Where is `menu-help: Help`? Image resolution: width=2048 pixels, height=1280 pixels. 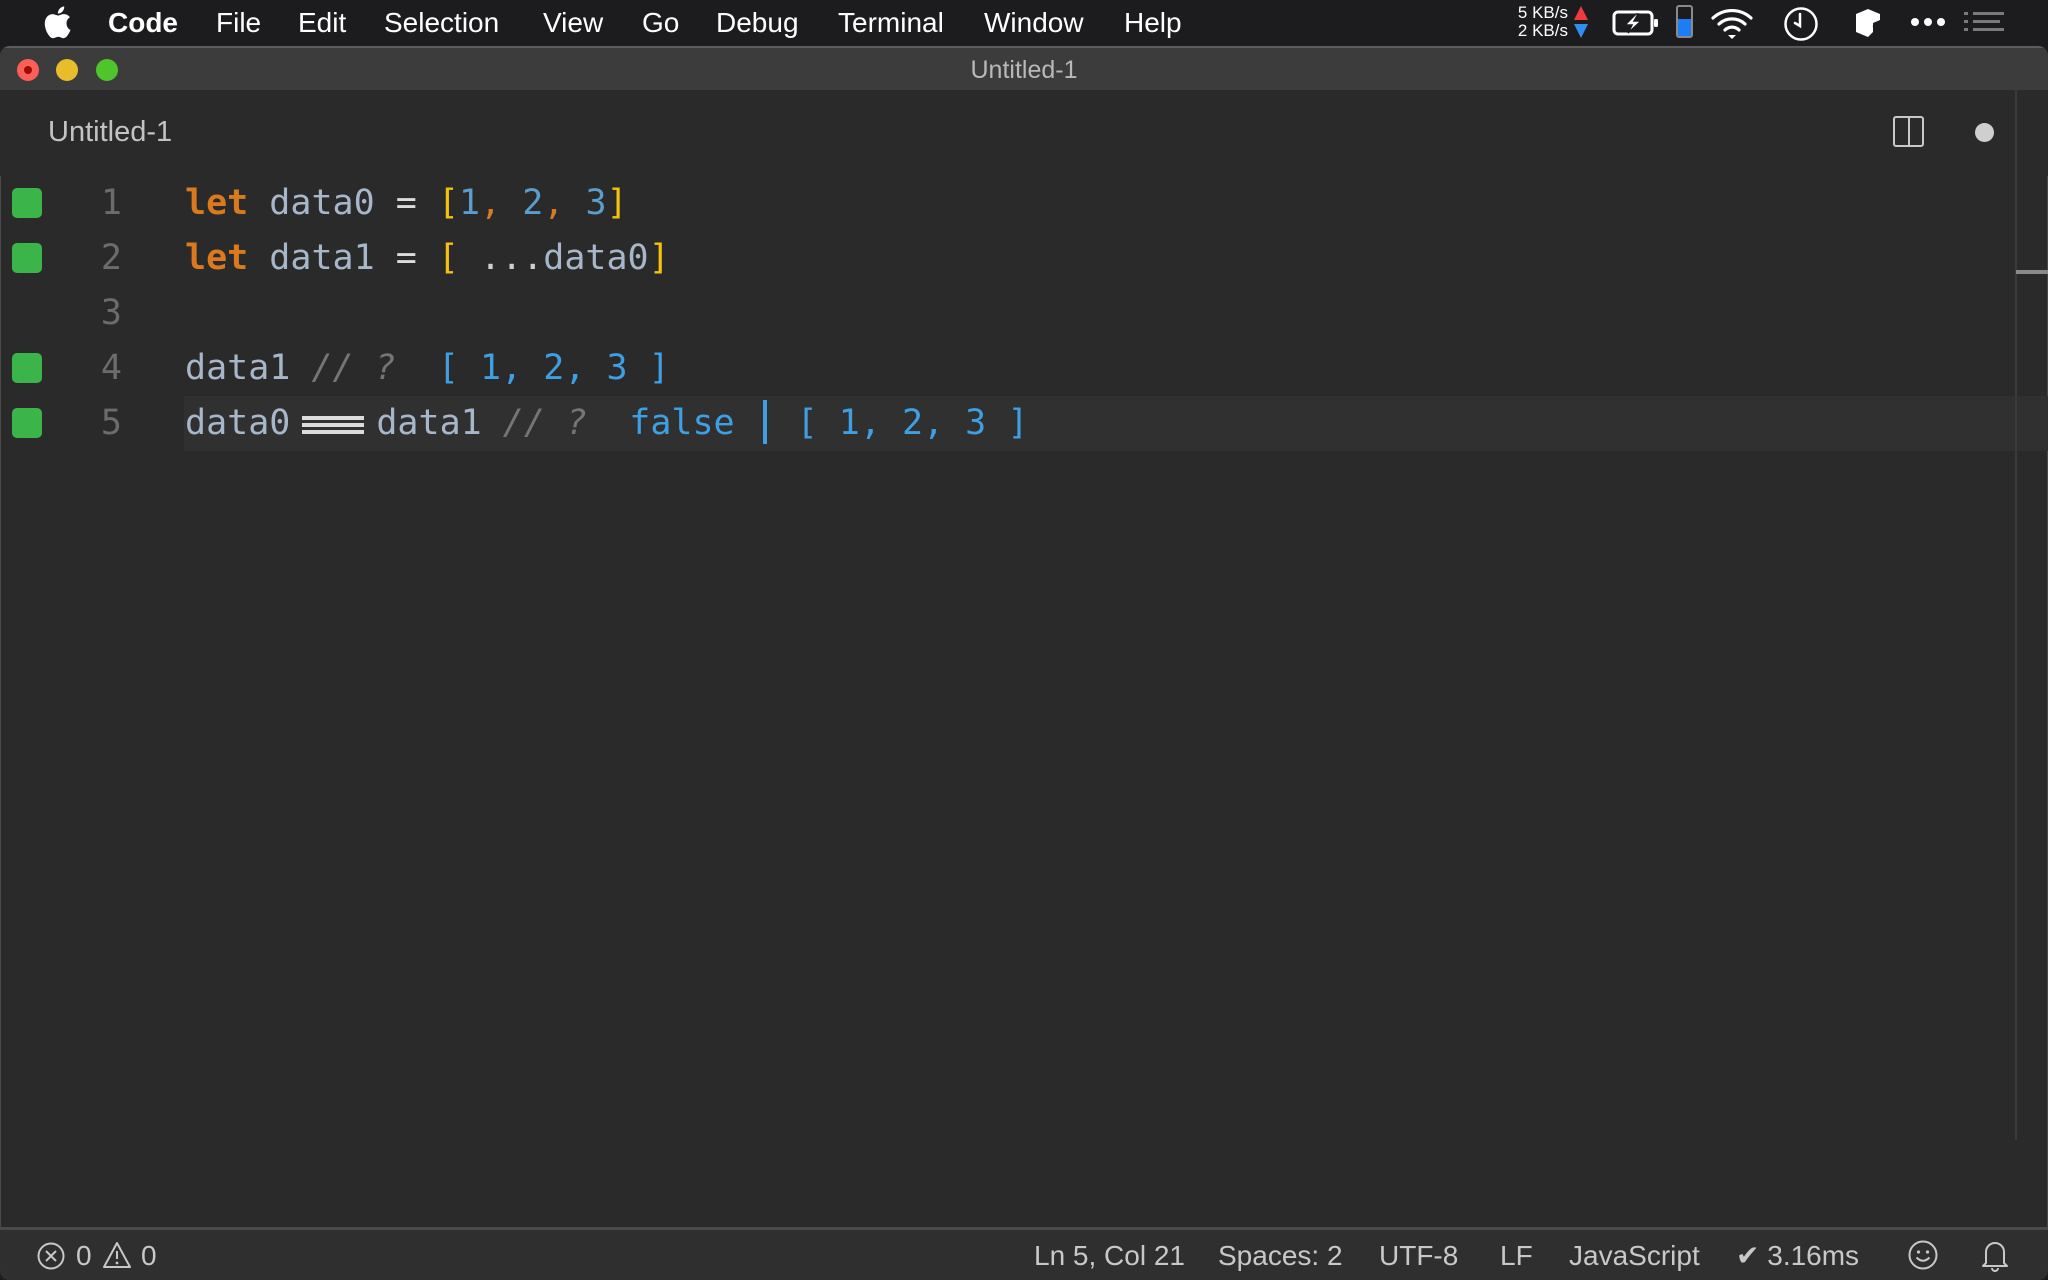
menu-help: Help is located at coordinates (1153, 23).